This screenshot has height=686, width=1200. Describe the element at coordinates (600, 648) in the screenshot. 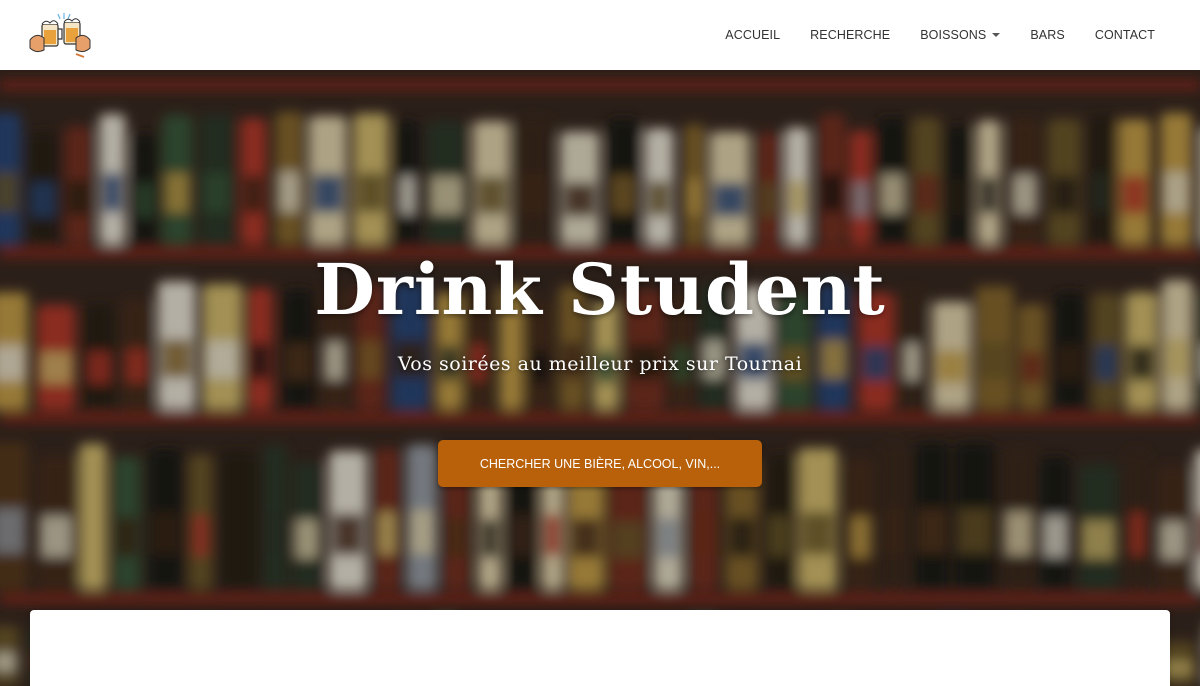

I see `content-card` at that location.